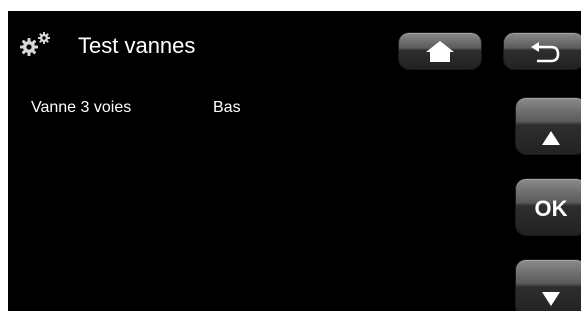 The width and height of the screenshot is (581, 311). Describe the element at coordinates (551, 299) in the screenshot. I see `down-arrow-icon` at that location.